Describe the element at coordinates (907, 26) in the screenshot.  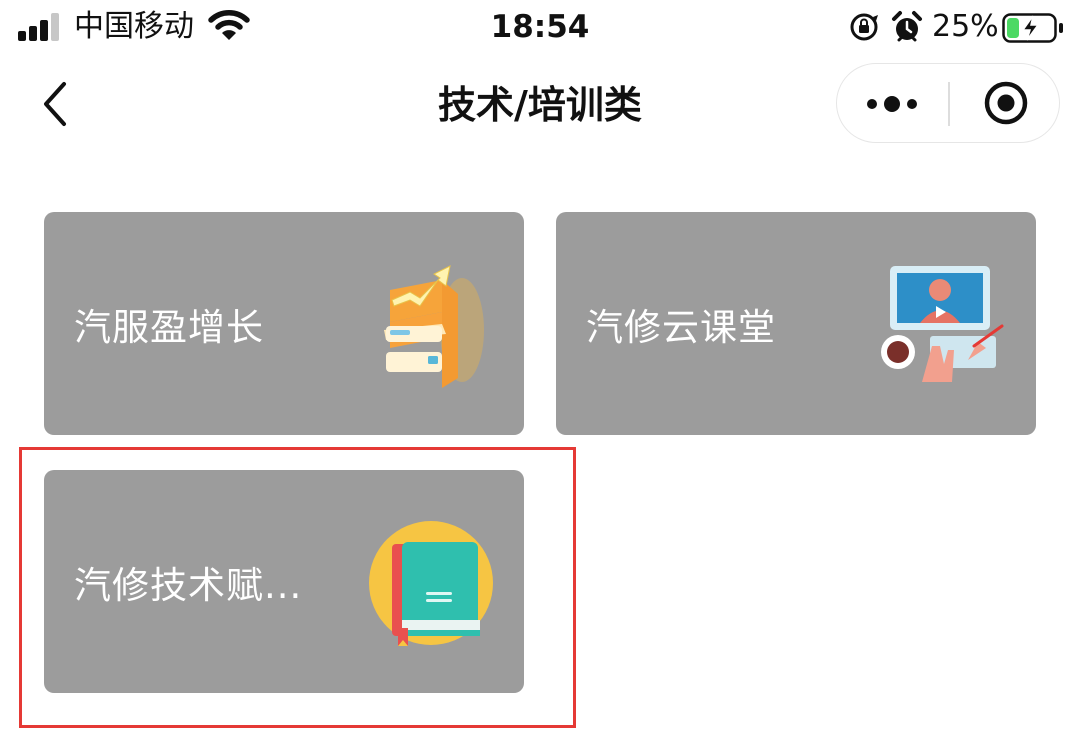
I see `alarm-icon` at that location.